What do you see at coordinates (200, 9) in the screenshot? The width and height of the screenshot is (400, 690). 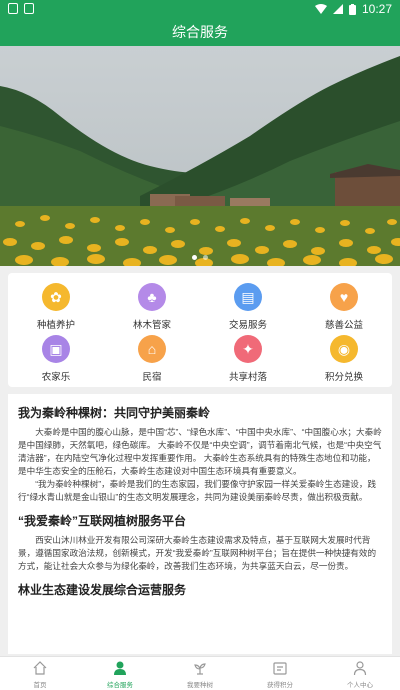 I see `status-bar: 10:27` at bounding box center [200, 9].